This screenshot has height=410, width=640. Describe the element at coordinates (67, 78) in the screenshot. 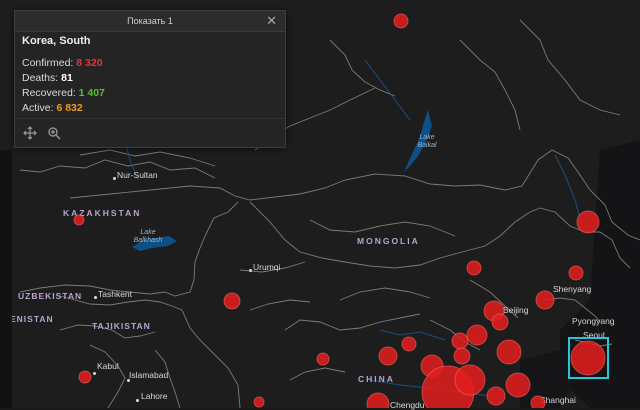

I see `deaths-value: 81` at that location.